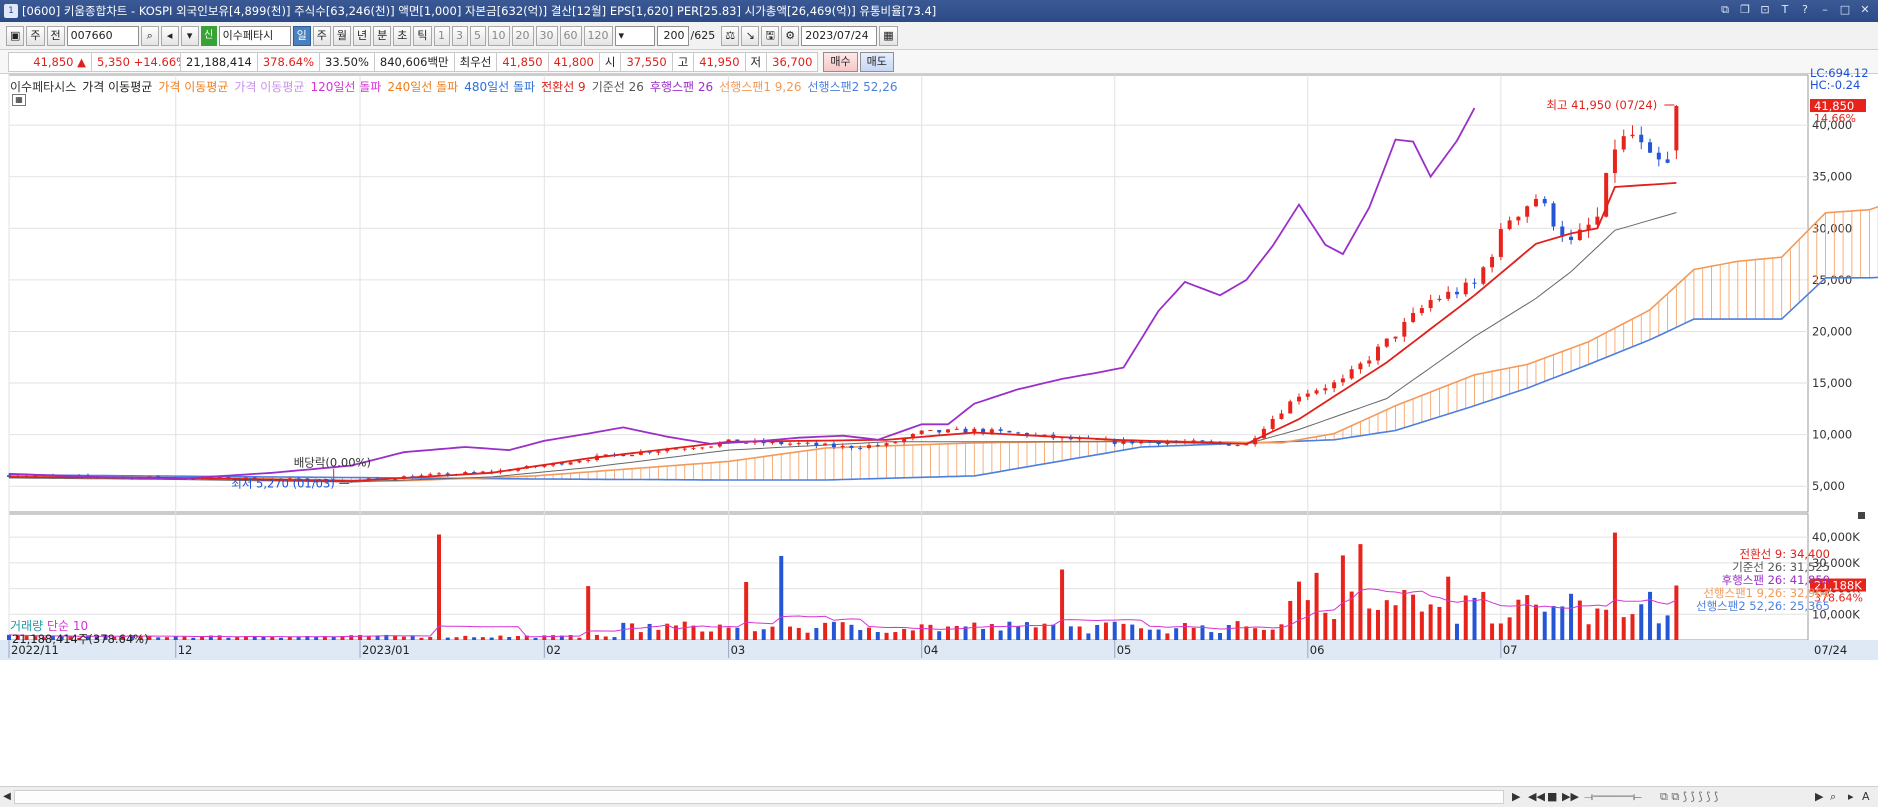 The height and width of the screenshot is (807, 1878). Describe the element at coordinates (43, 86) in the screenshot. I see `legend-item: 이수페타시스` at that location.